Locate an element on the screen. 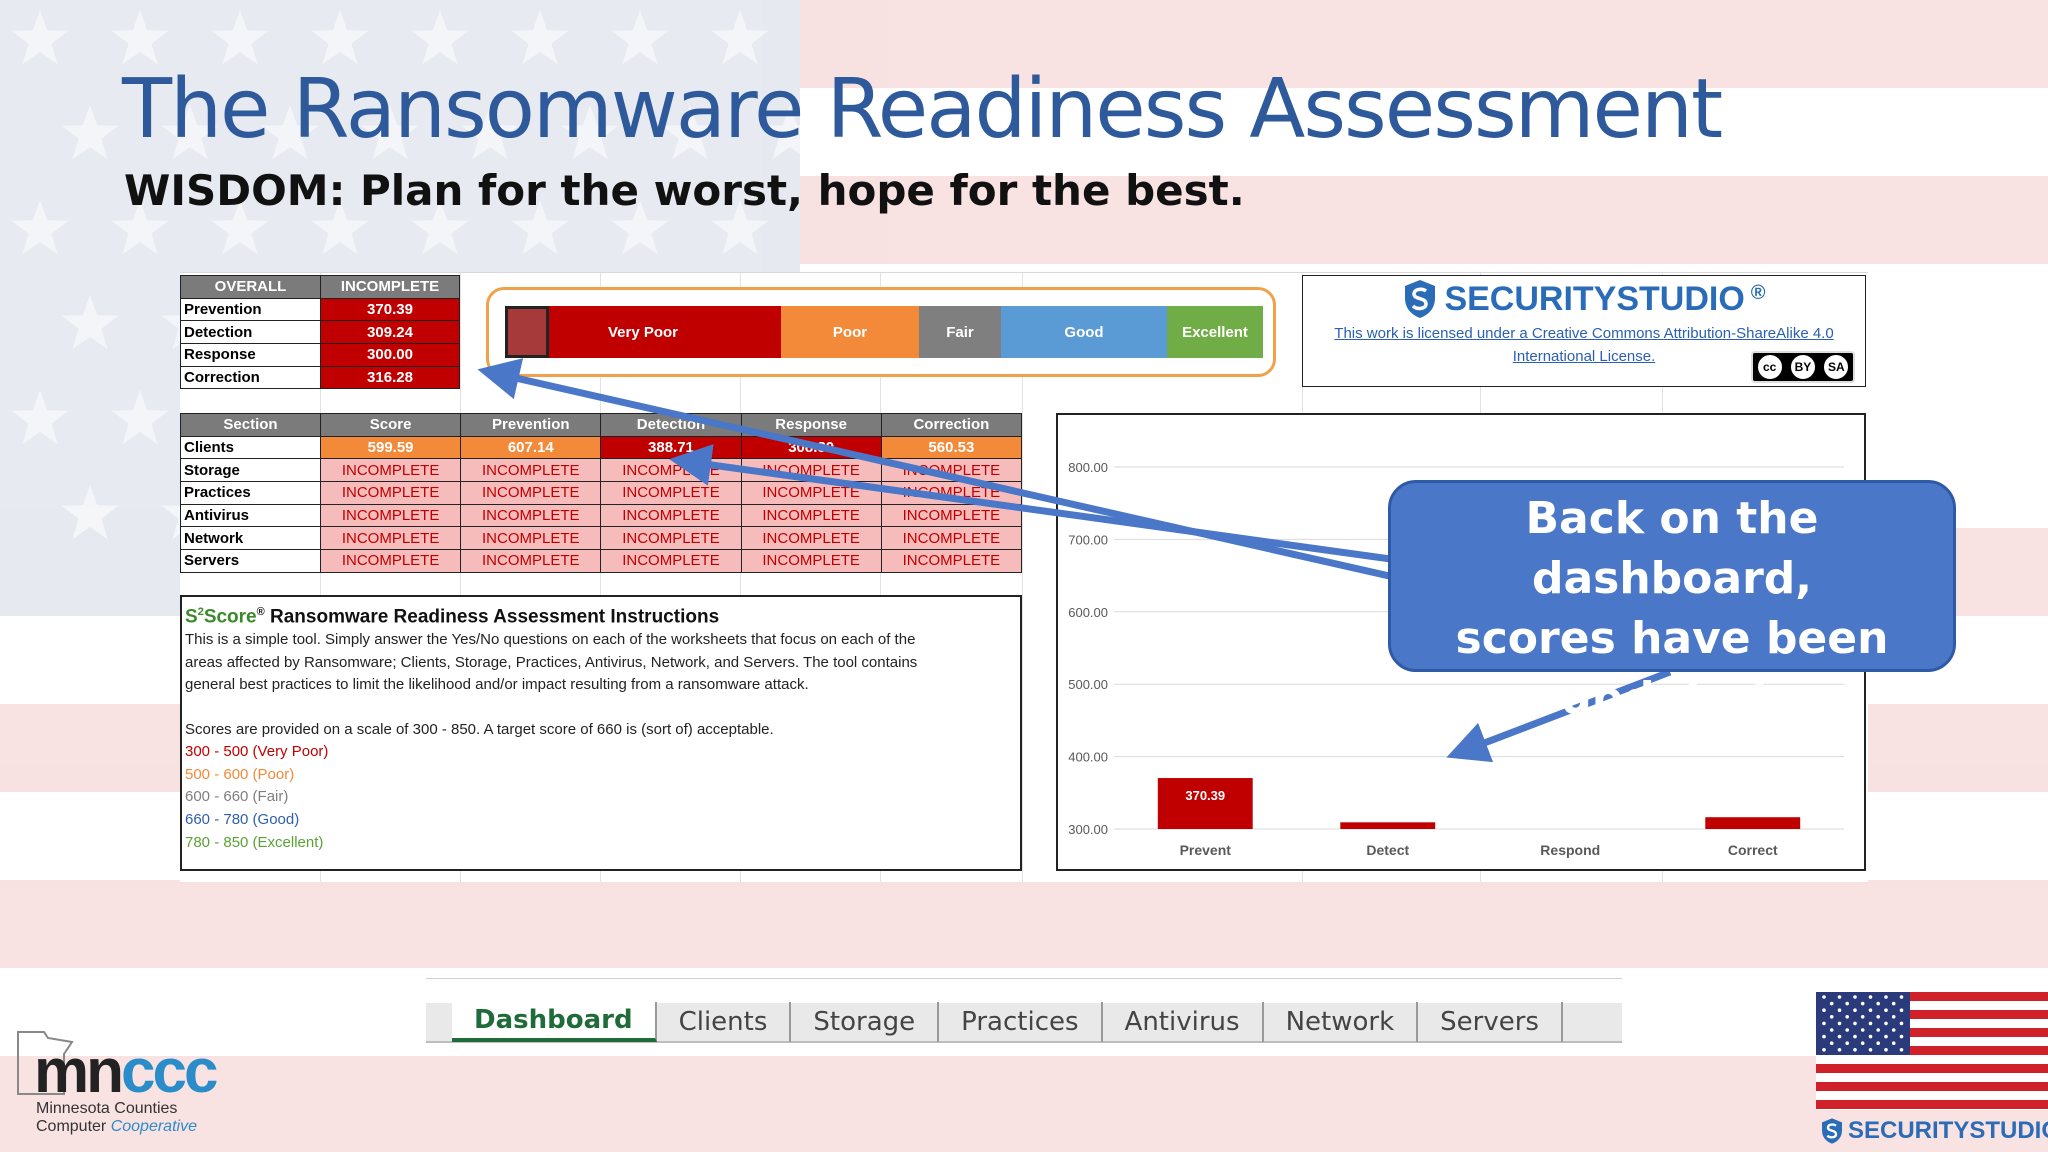  section-label: Antivirus is located at coordinates (250, 515).